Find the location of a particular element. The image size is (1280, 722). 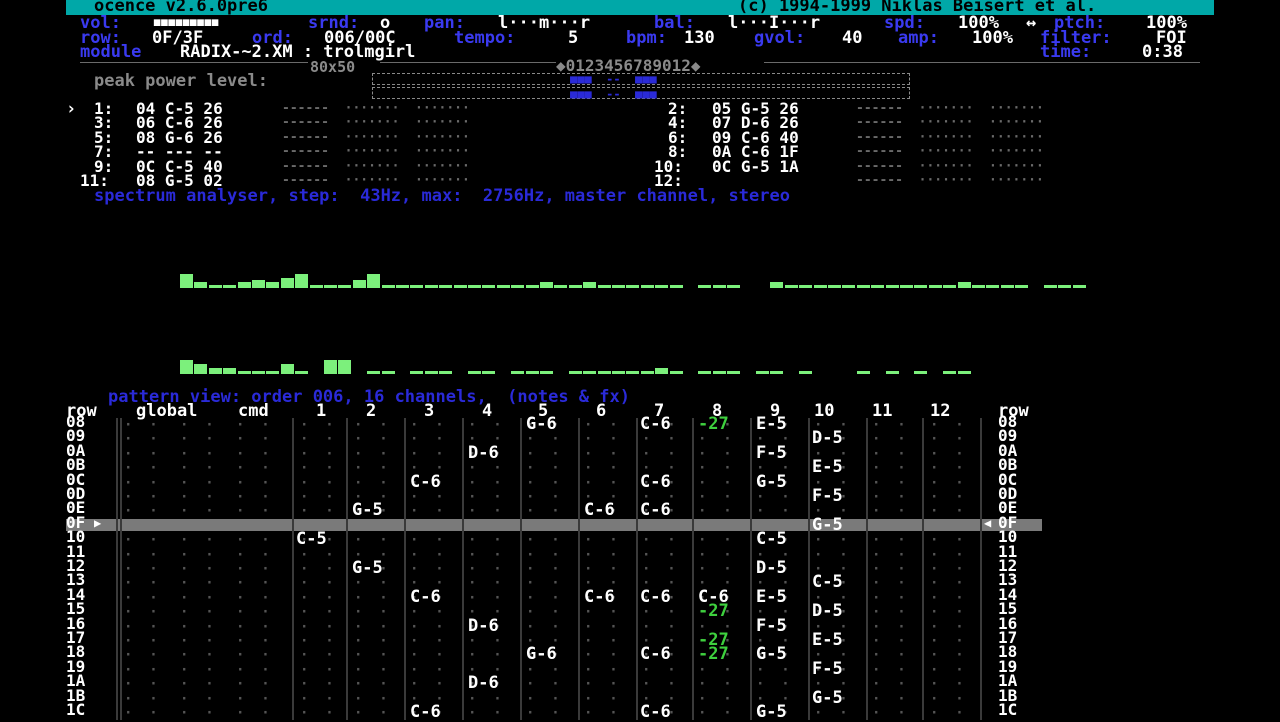

amp-value: 100% is located at coordinates (992, 38).